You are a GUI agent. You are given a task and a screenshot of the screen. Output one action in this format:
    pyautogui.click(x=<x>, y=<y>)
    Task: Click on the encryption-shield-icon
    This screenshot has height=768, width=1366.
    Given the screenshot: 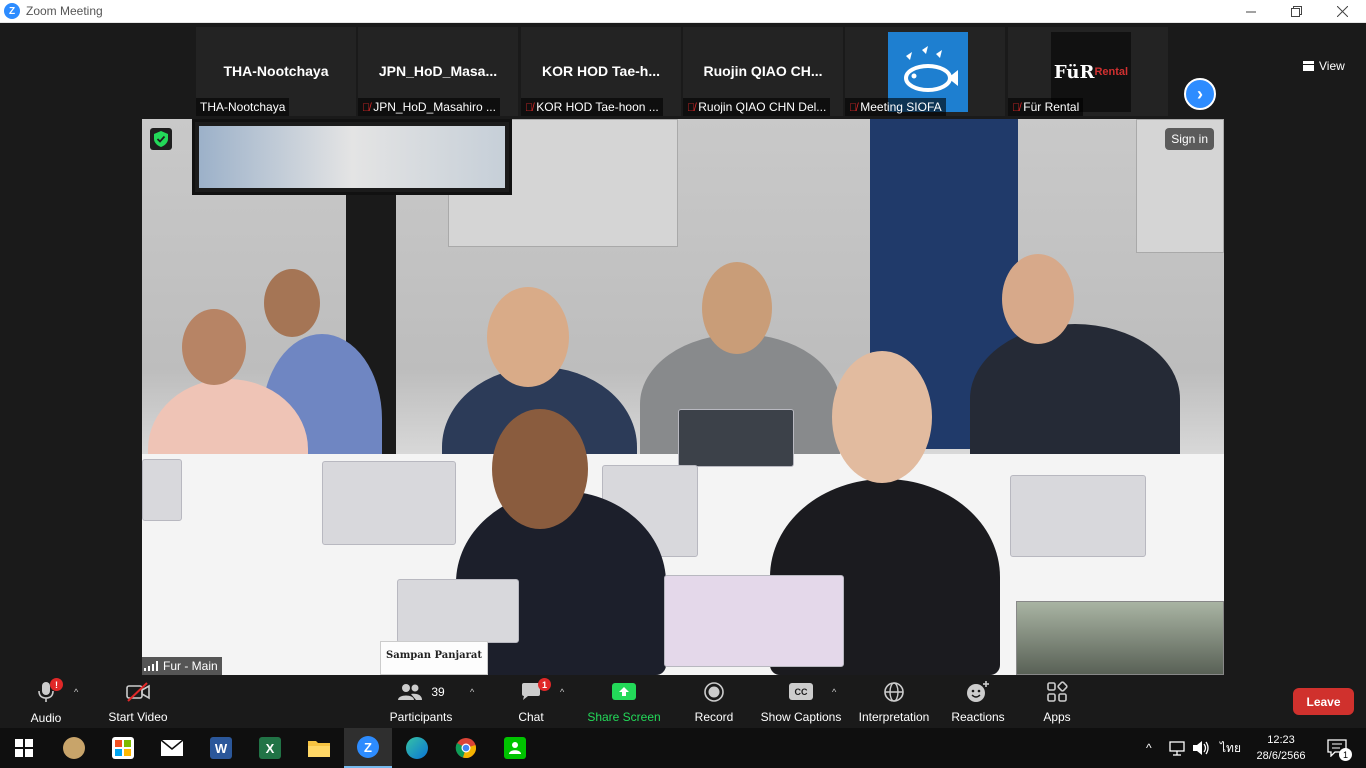 What is the action you would take?
    pyautogui.click(x=161, y=139)
    